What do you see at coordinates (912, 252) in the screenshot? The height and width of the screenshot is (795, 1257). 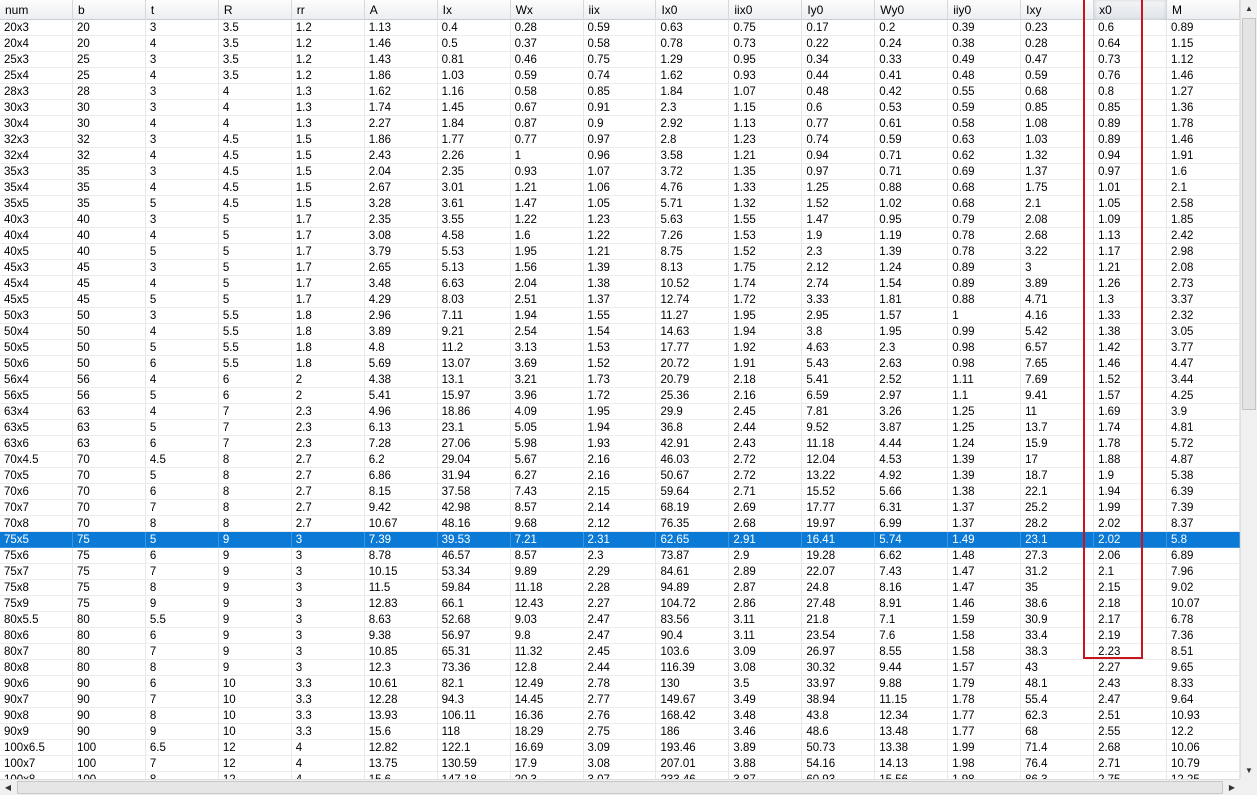 I see `cell-wy0: 1.39` at bounding box center [912, 252].